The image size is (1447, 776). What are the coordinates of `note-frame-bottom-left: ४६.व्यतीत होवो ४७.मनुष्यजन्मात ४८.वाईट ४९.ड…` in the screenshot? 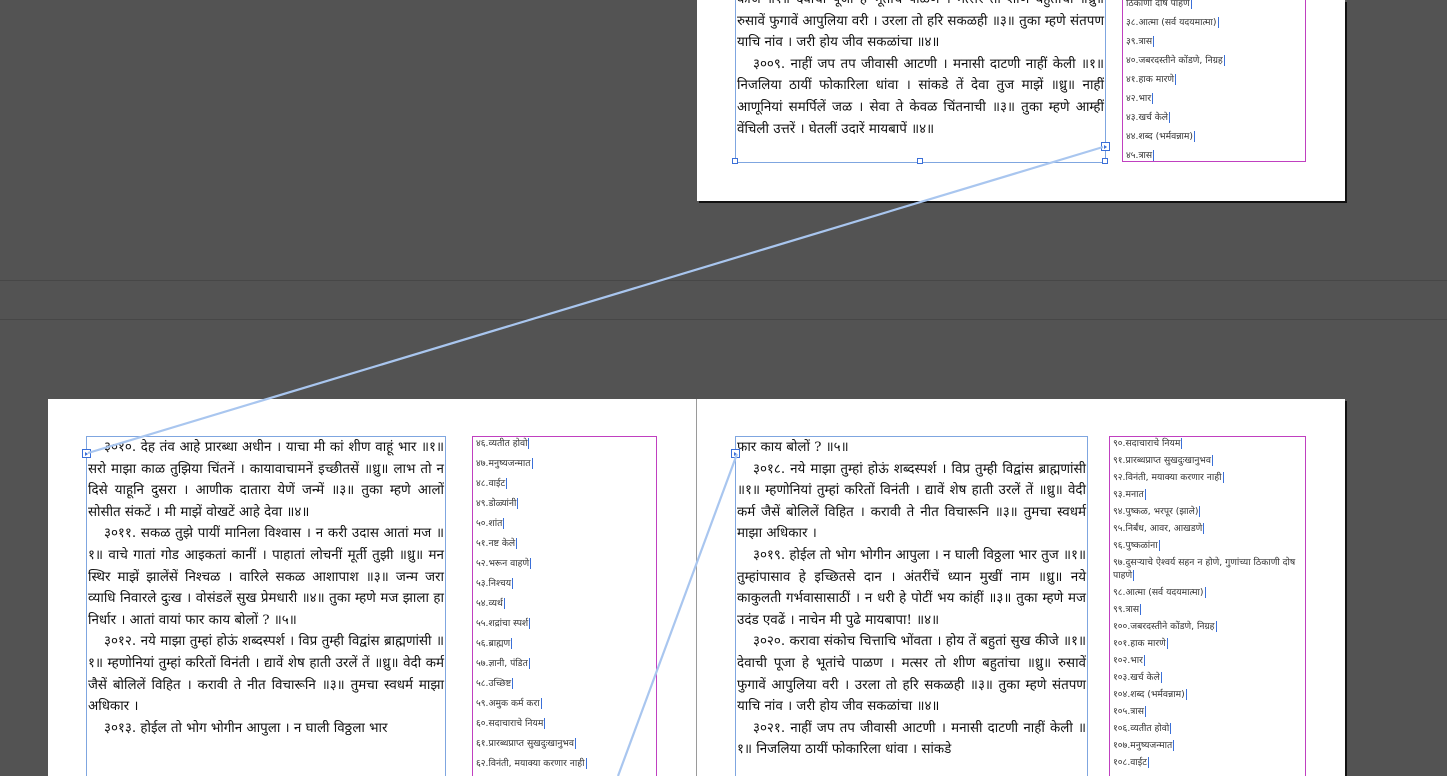 It's located at (564, 606).